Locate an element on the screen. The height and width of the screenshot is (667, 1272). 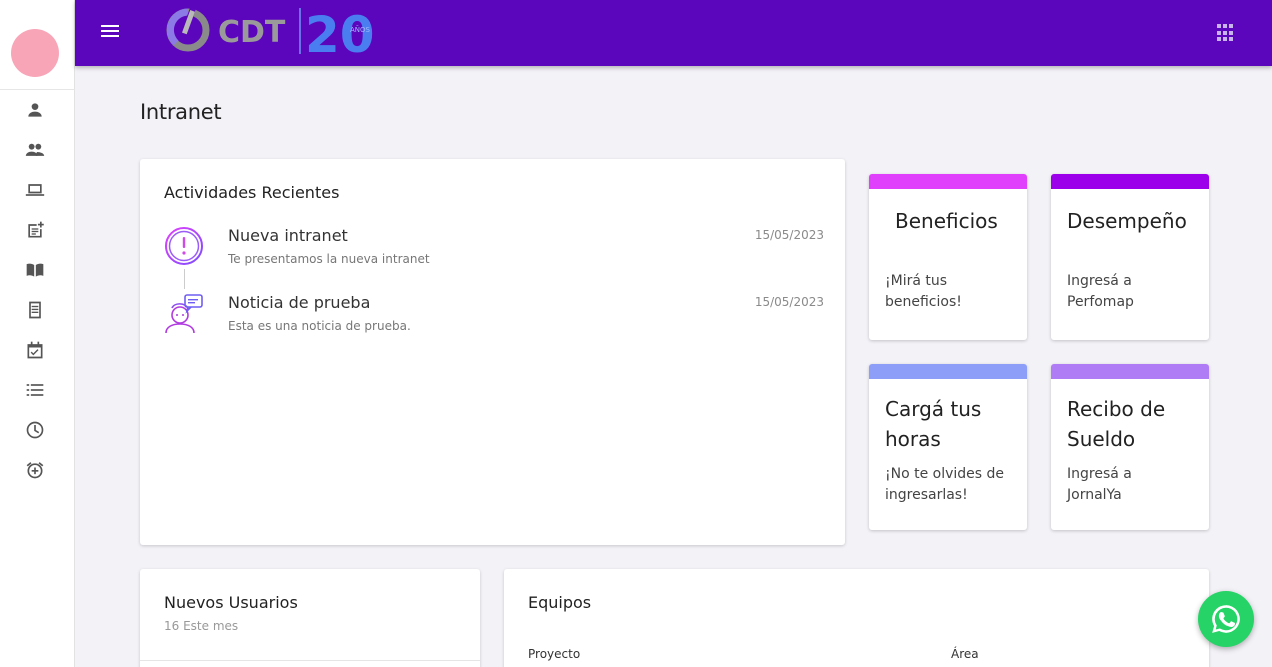
menu-icon is located at coordinates (111, 32).